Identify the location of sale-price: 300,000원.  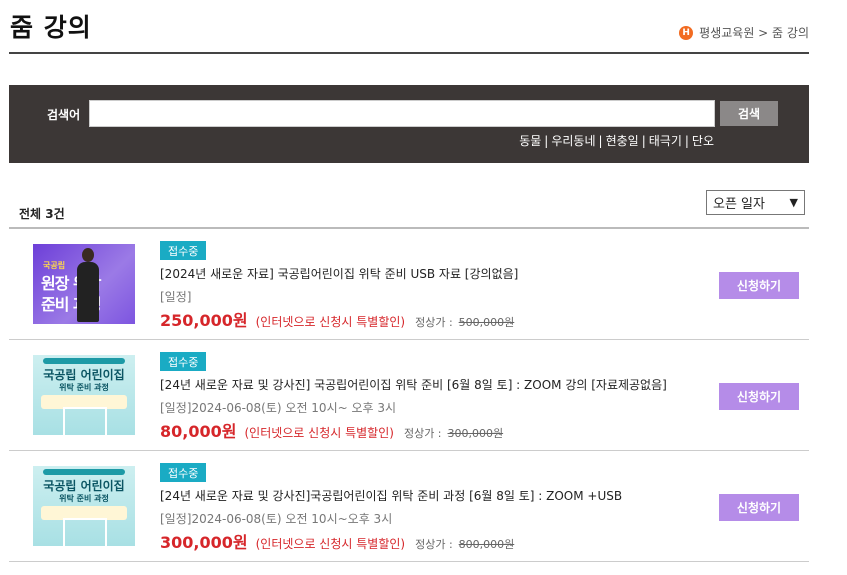
(204, 542).